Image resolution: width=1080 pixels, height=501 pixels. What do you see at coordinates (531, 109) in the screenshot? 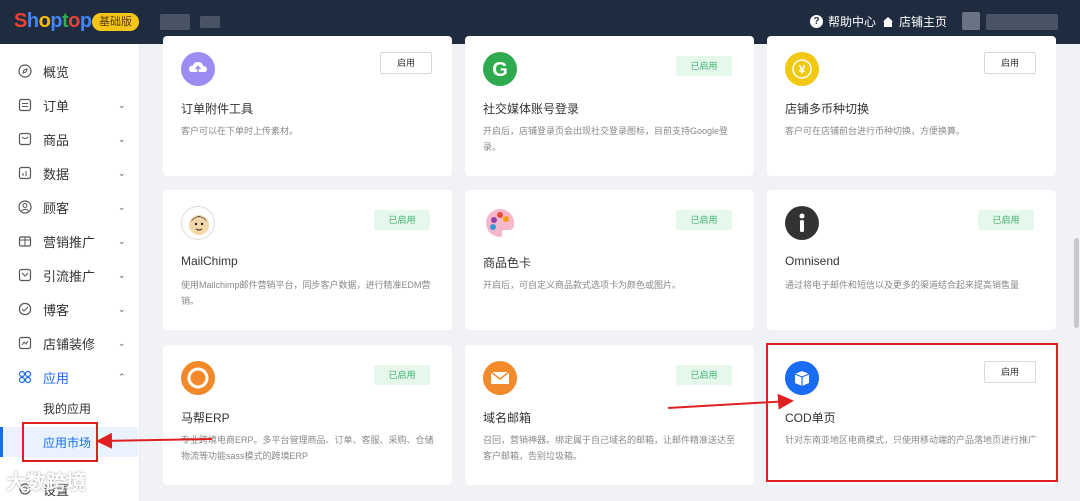
I see `app-title: 社交媒体账号登录` at bounding box center [531, 109].